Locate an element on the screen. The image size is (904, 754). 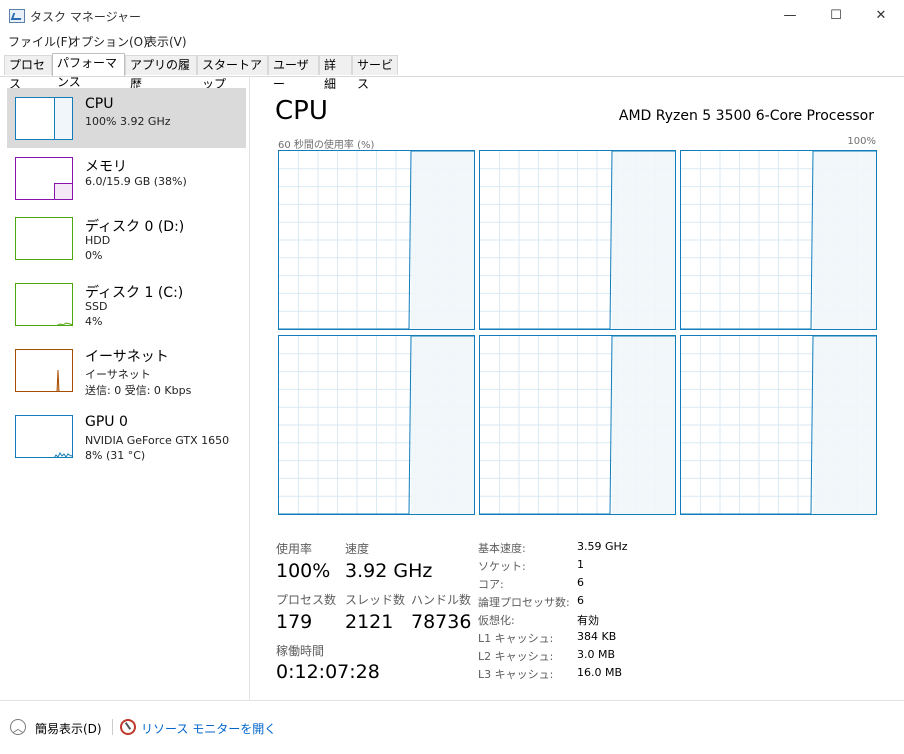
spec-label: 論理プロセッサ数: is located at coordinates (524, 602).